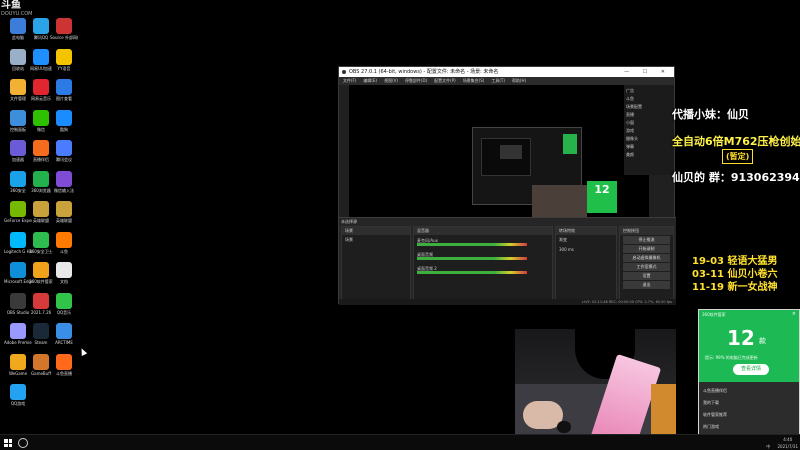 This screenshot has width=800, height=450. Describe the element at coordinates (18, 401) in the screenshot. I see `desktop-icon: QQ游戏` at that location.